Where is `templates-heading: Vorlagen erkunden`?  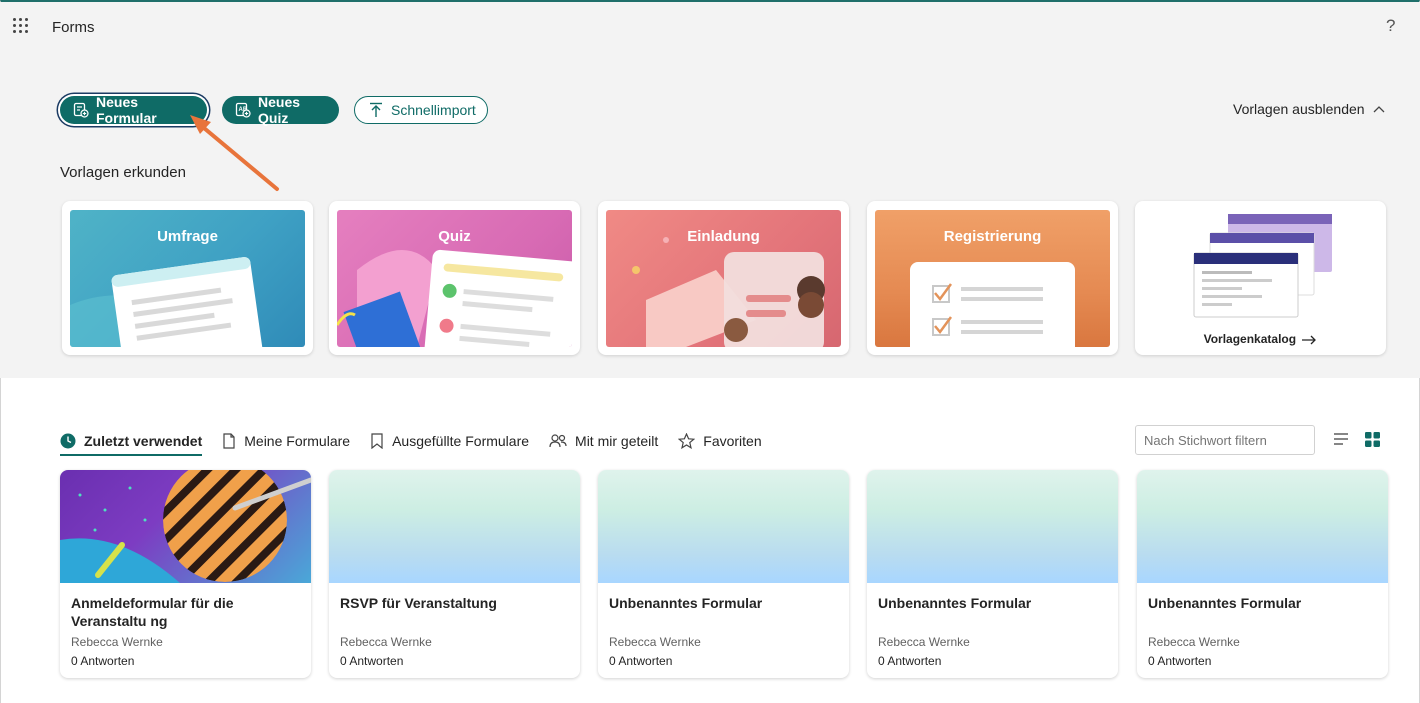 templates-heading: Vorlagen erkunden is located at coordinates (123, 172).